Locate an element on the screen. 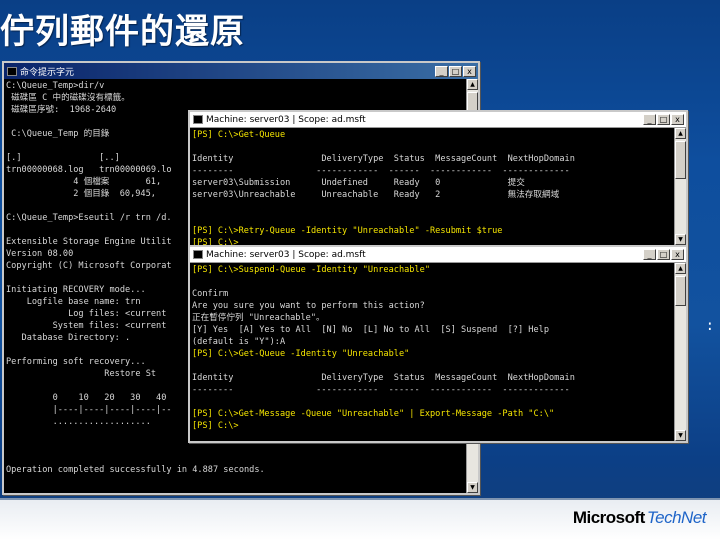  cmd-title: 命令提示字元 is located at coordinates (47, 72).